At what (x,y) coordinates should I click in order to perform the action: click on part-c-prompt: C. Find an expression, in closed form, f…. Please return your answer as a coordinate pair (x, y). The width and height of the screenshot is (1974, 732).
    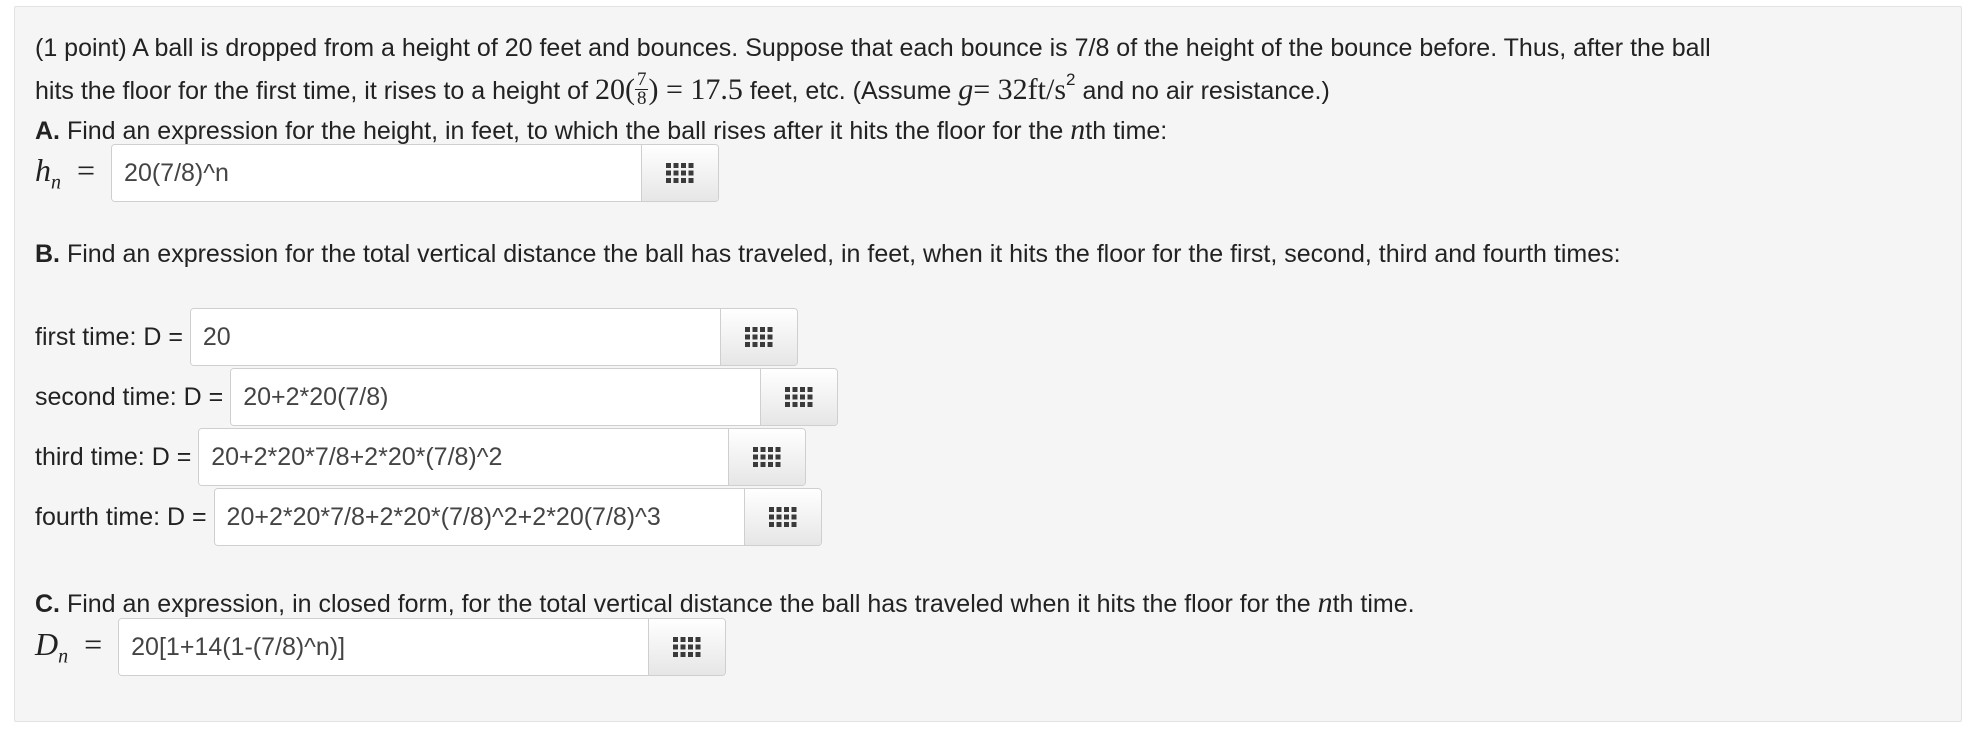
    Looking at the image, I should click on (725, 602).